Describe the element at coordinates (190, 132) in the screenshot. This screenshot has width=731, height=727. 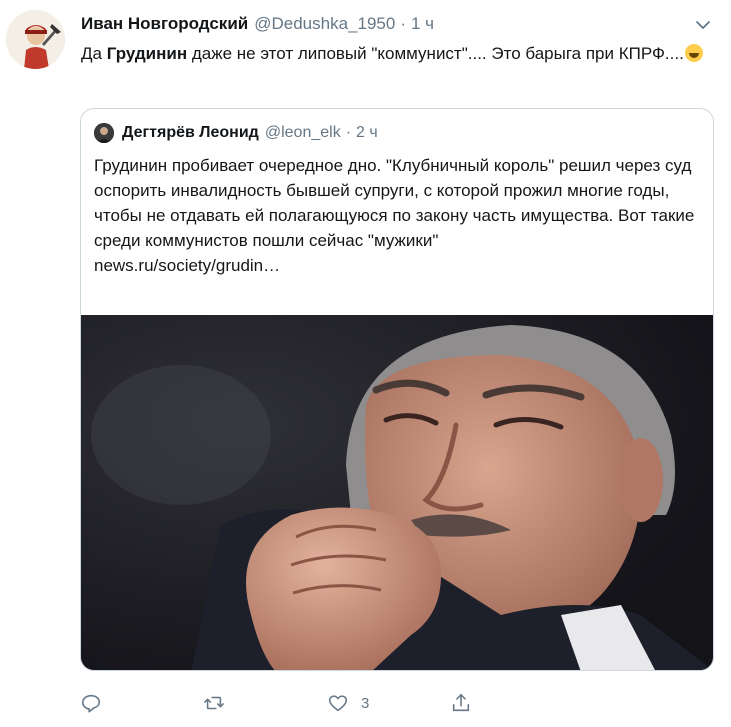
I see `quoted-author-name: Дегтярёв Леонид` at that location.